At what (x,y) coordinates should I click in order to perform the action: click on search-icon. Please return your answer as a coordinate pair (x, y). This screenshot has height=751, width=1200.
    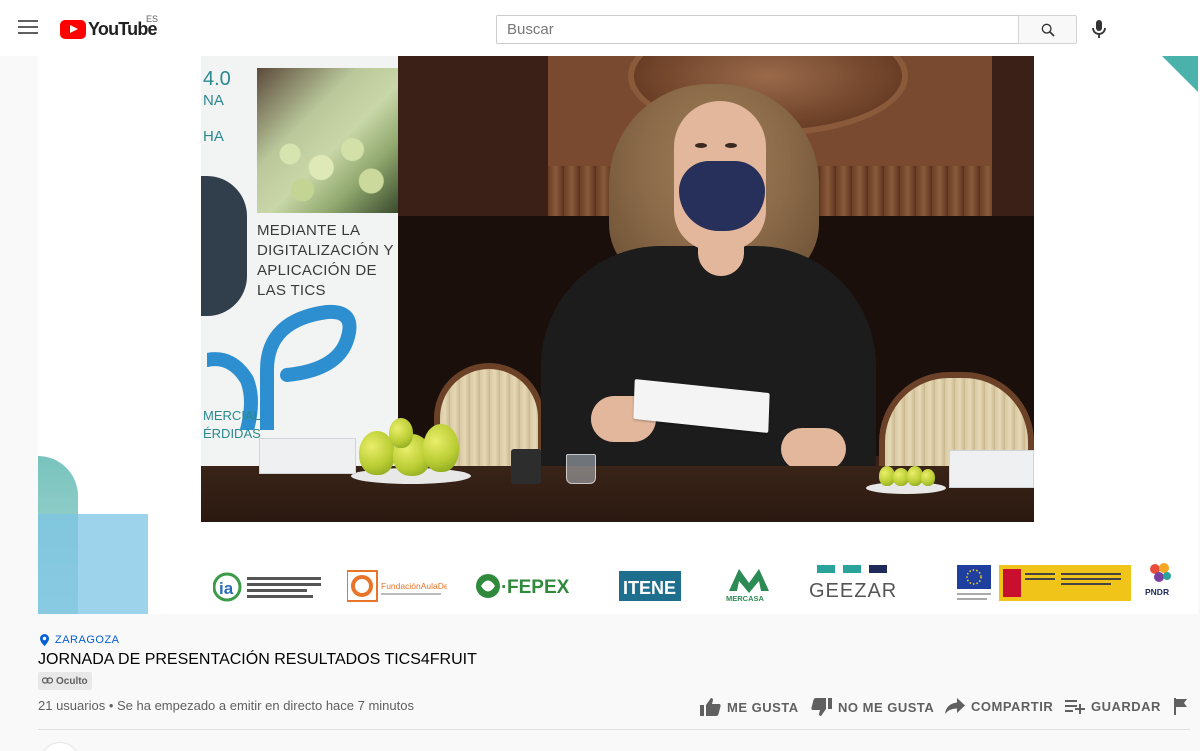
    Looking at the image, I should click on (1048, 30).